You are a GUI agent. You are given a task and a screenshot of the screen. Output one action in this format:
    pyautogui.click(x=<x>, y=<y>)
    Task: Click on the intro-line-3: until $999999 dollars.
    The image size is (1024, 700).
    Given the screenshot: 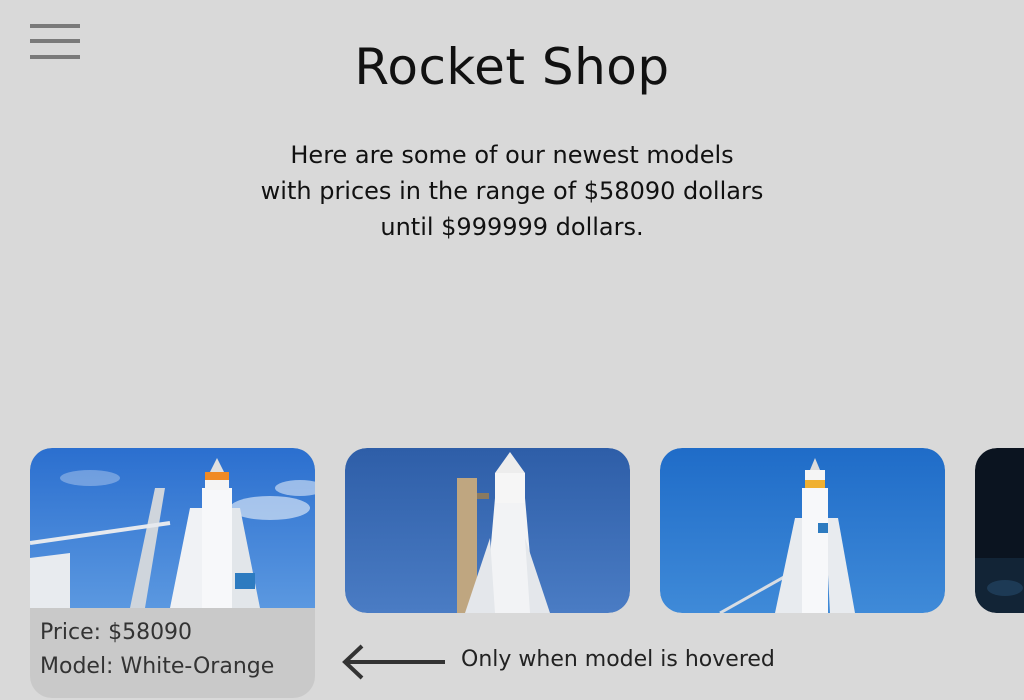 What is the action you would take?
    pyautogui.click(x=512, y=227)
    